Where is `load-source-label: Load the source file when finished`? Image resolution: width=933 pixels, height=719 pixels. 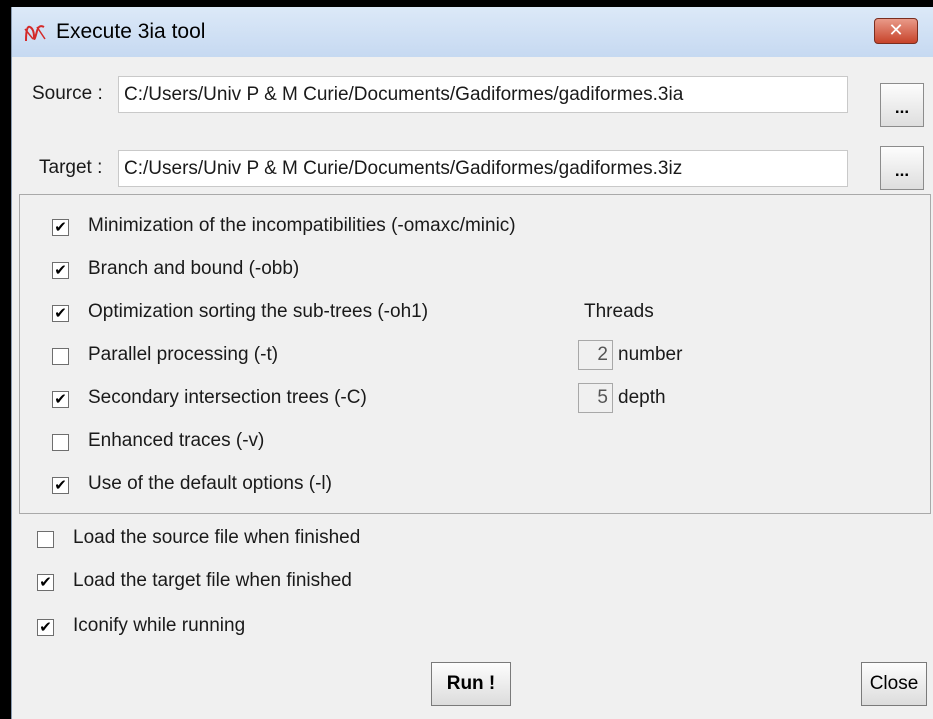 load-source-label: Load the source file when finished is located at coordinates (217, 537).